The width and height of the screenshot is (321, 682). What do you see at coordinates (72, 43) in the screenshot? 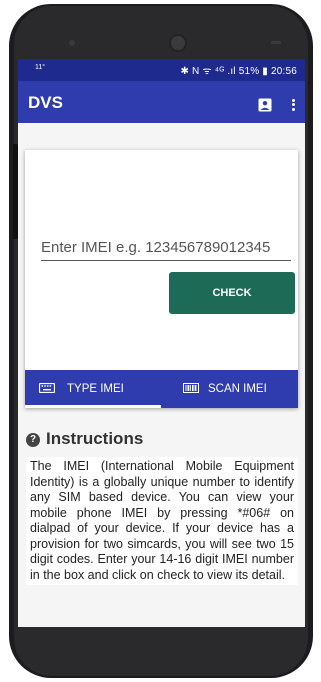
I see `proximity-sensor` at bounding box center [72, 43].